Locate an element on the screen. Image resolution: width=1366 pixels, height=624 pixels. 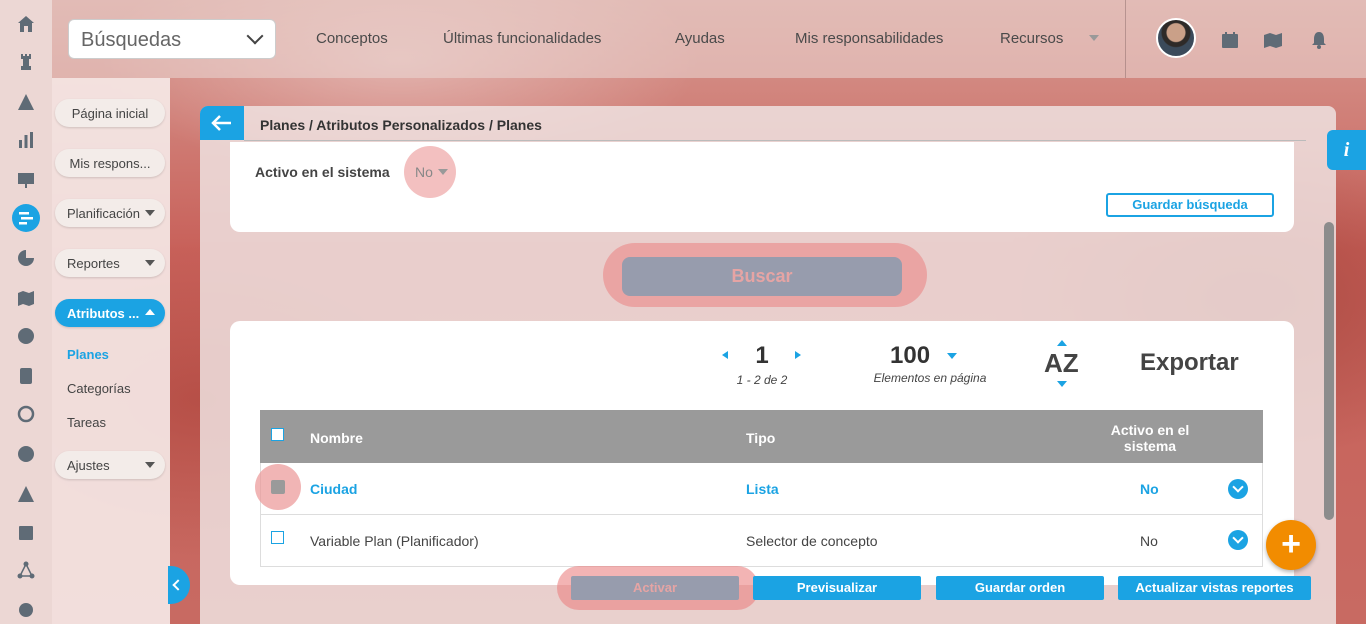
search-select: Búsquedas is located at coordinates (172, 39).